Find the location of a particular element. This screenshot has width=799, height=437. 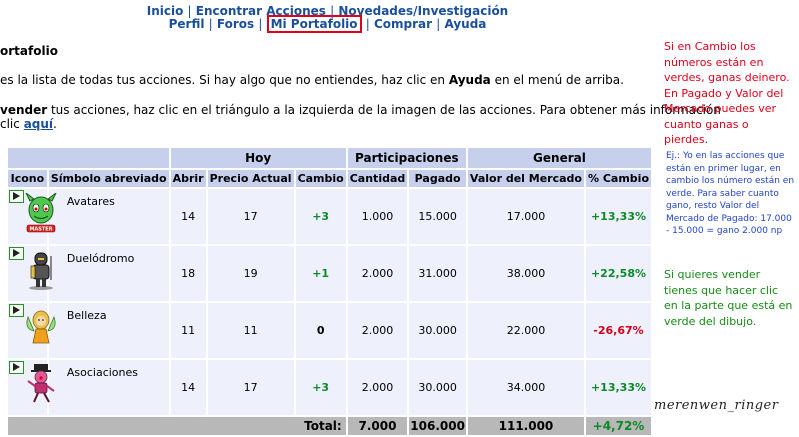

pagado-value: 31.000 is located at coordinates (437, 273).